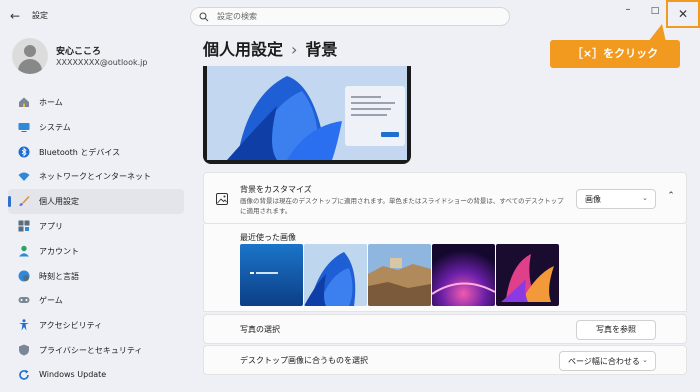 This screenshot has width=700, height=392. I want to click on background-preview, so click(307, 115).